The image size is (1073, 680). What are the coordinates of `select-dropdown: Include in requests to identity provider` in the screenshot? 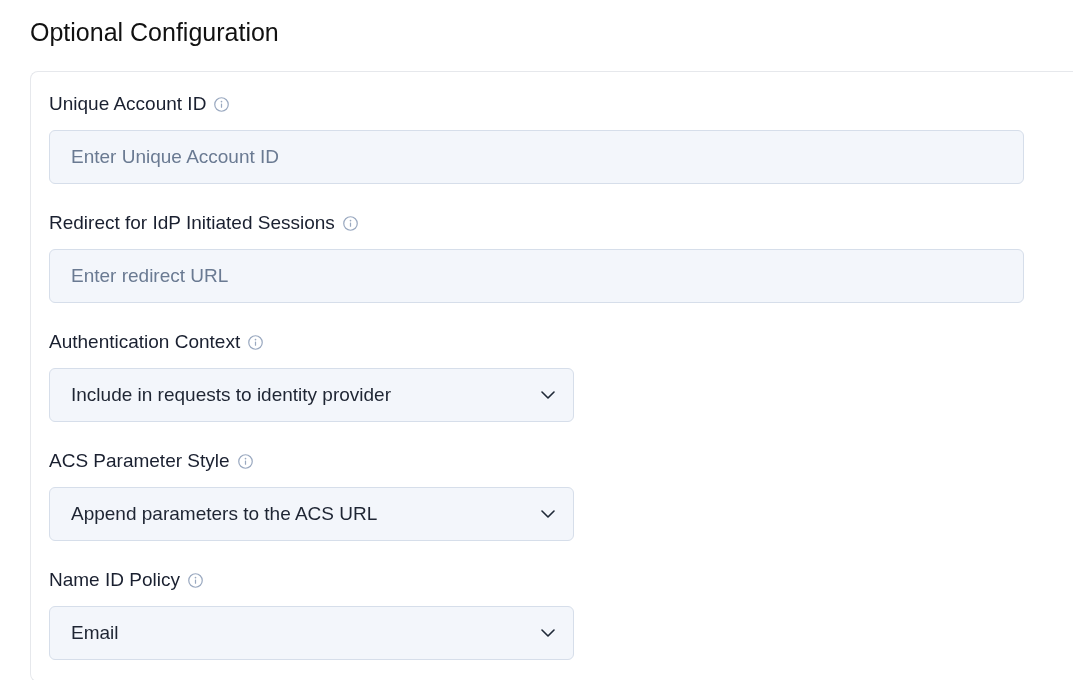 It's located at (311, 395).